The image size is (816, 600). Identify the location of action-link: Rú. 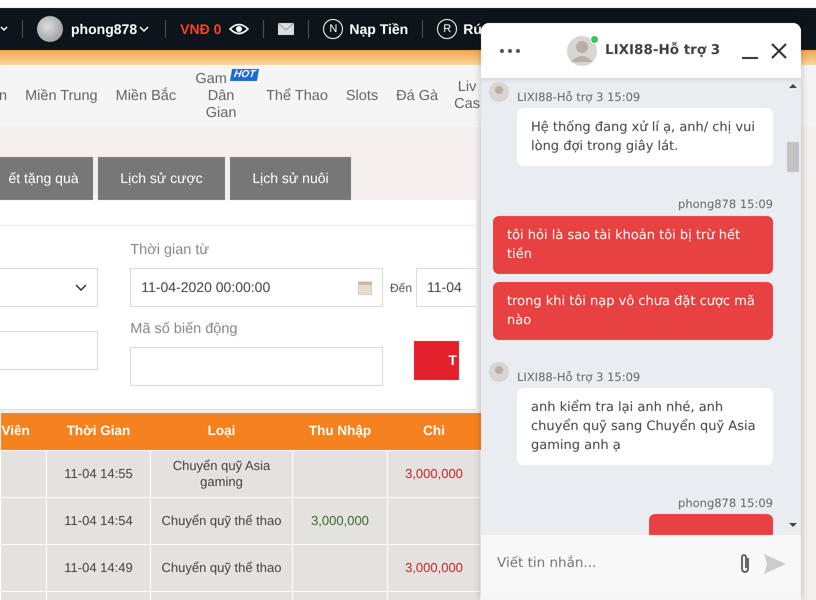
(472, 29).